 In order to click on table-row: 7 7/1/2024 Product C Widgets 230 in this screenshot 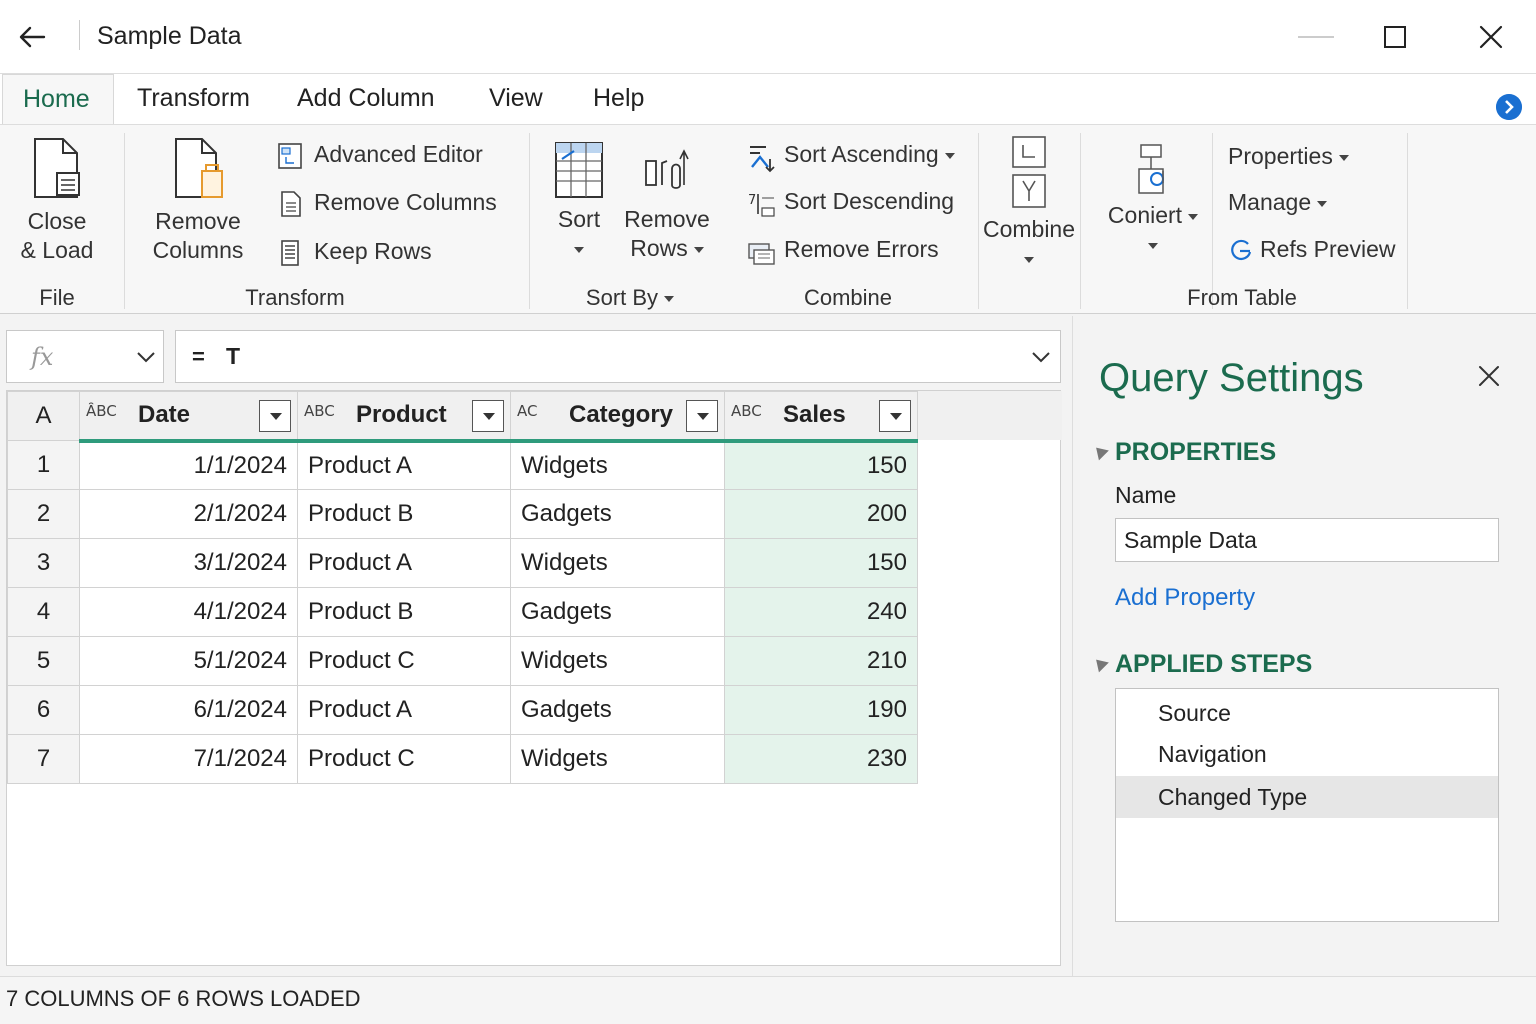, I will do `click(462, 759)`.